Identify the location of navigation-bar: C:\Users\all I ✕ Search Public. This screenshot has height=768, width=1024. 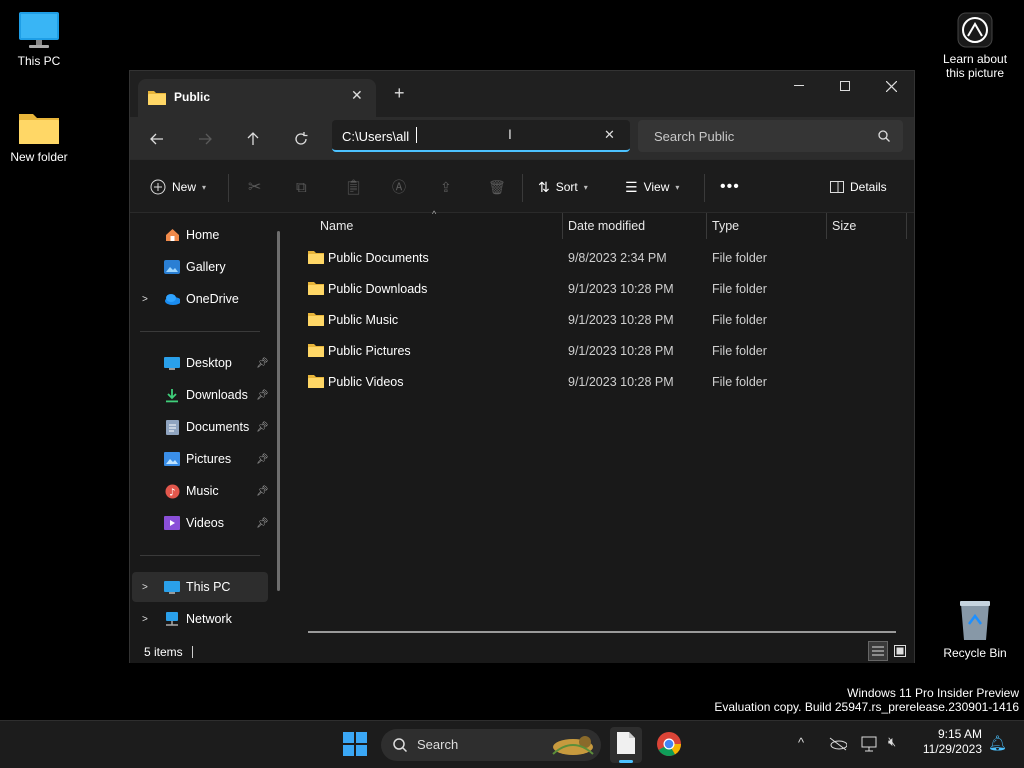
(522, 138).